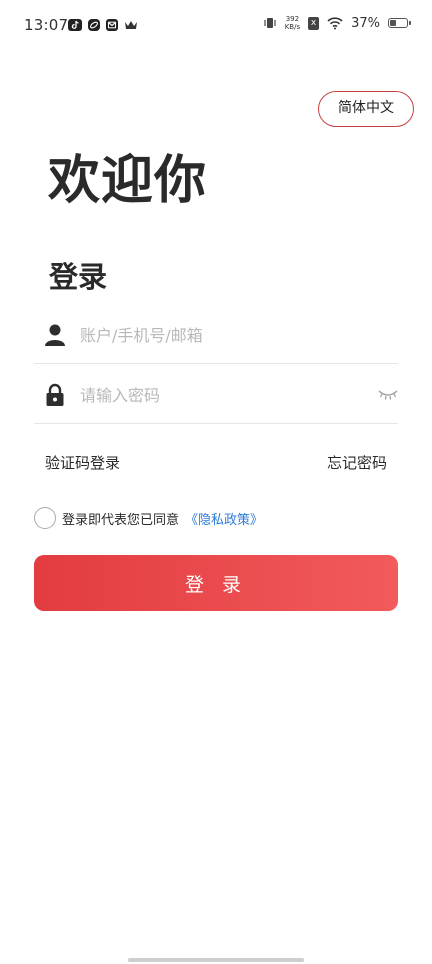 This screenshot has width=432, height=964. I want to click on welcome-title: 欢迎你, so click(128, 181).